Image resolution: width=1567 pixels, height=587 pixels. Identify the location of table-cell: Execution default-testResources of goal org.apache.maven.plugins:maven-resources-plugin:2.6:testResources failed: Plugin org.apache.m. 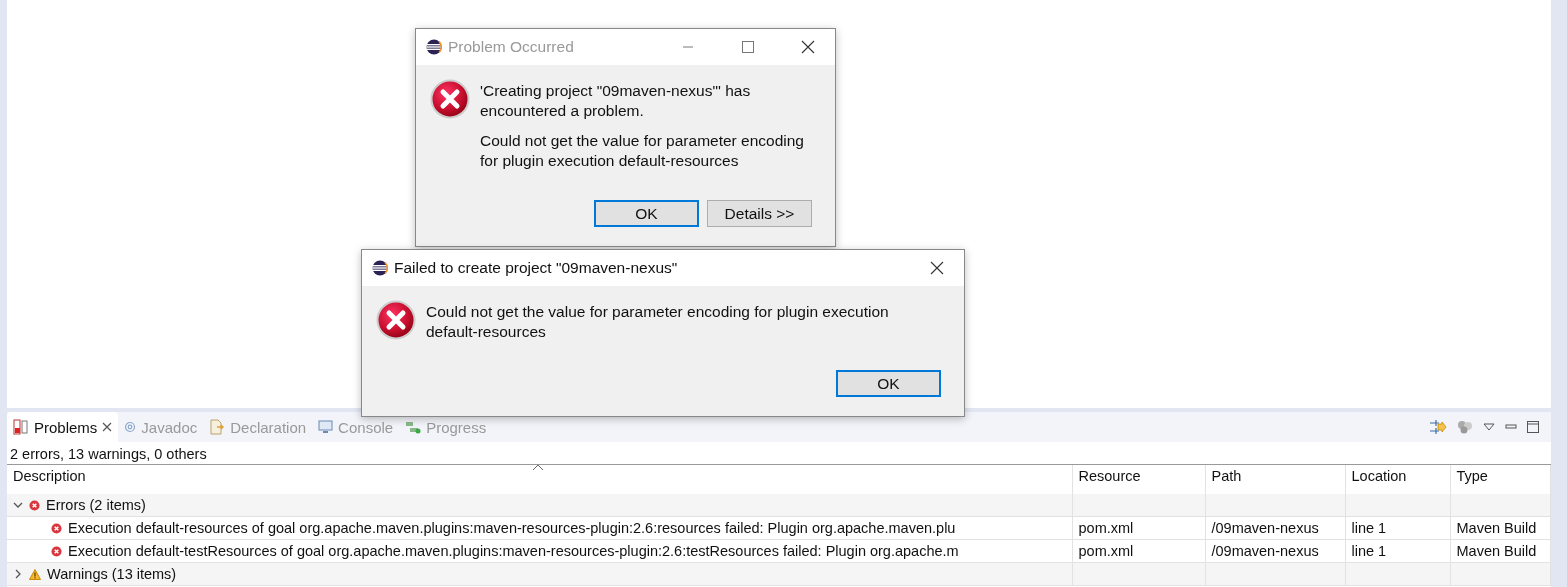
(513, 551).